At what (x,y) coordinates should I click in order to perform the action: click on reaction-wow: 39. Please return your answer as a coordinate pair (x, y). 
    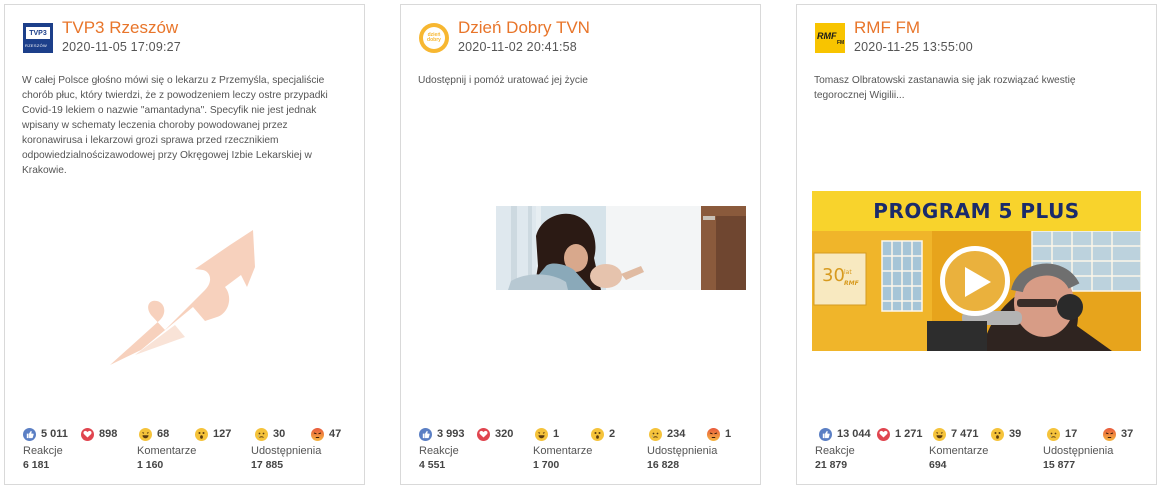
    Looking at the image, I should click on (1006, 434).